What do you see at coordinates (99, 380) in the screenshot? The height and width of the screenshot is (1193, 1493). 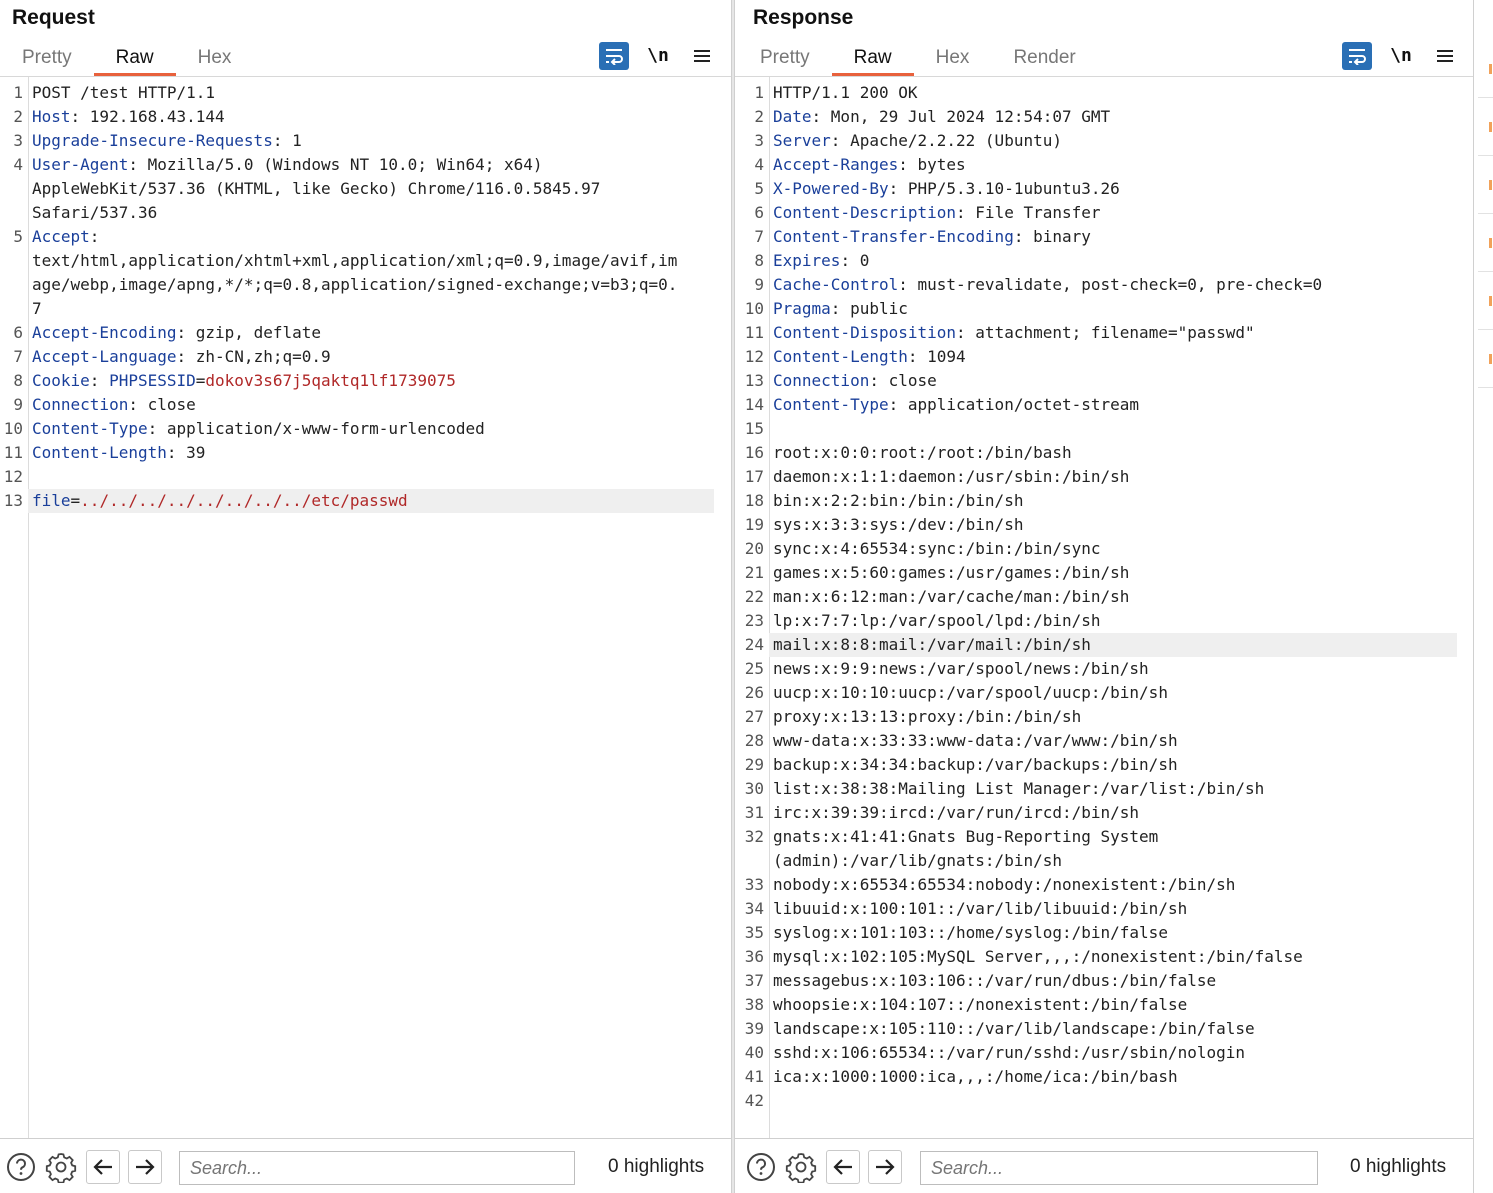 I see `line-value: :` at bounding box center [99, 380].